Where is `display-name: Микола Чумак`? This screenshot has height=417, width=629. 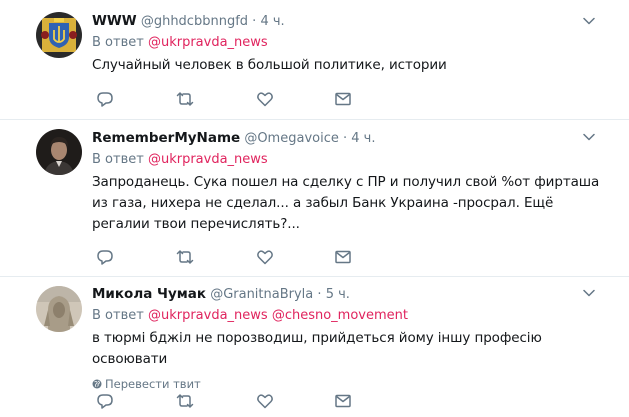 display-name: Микола Чумак is located at coordinates (149, 294).